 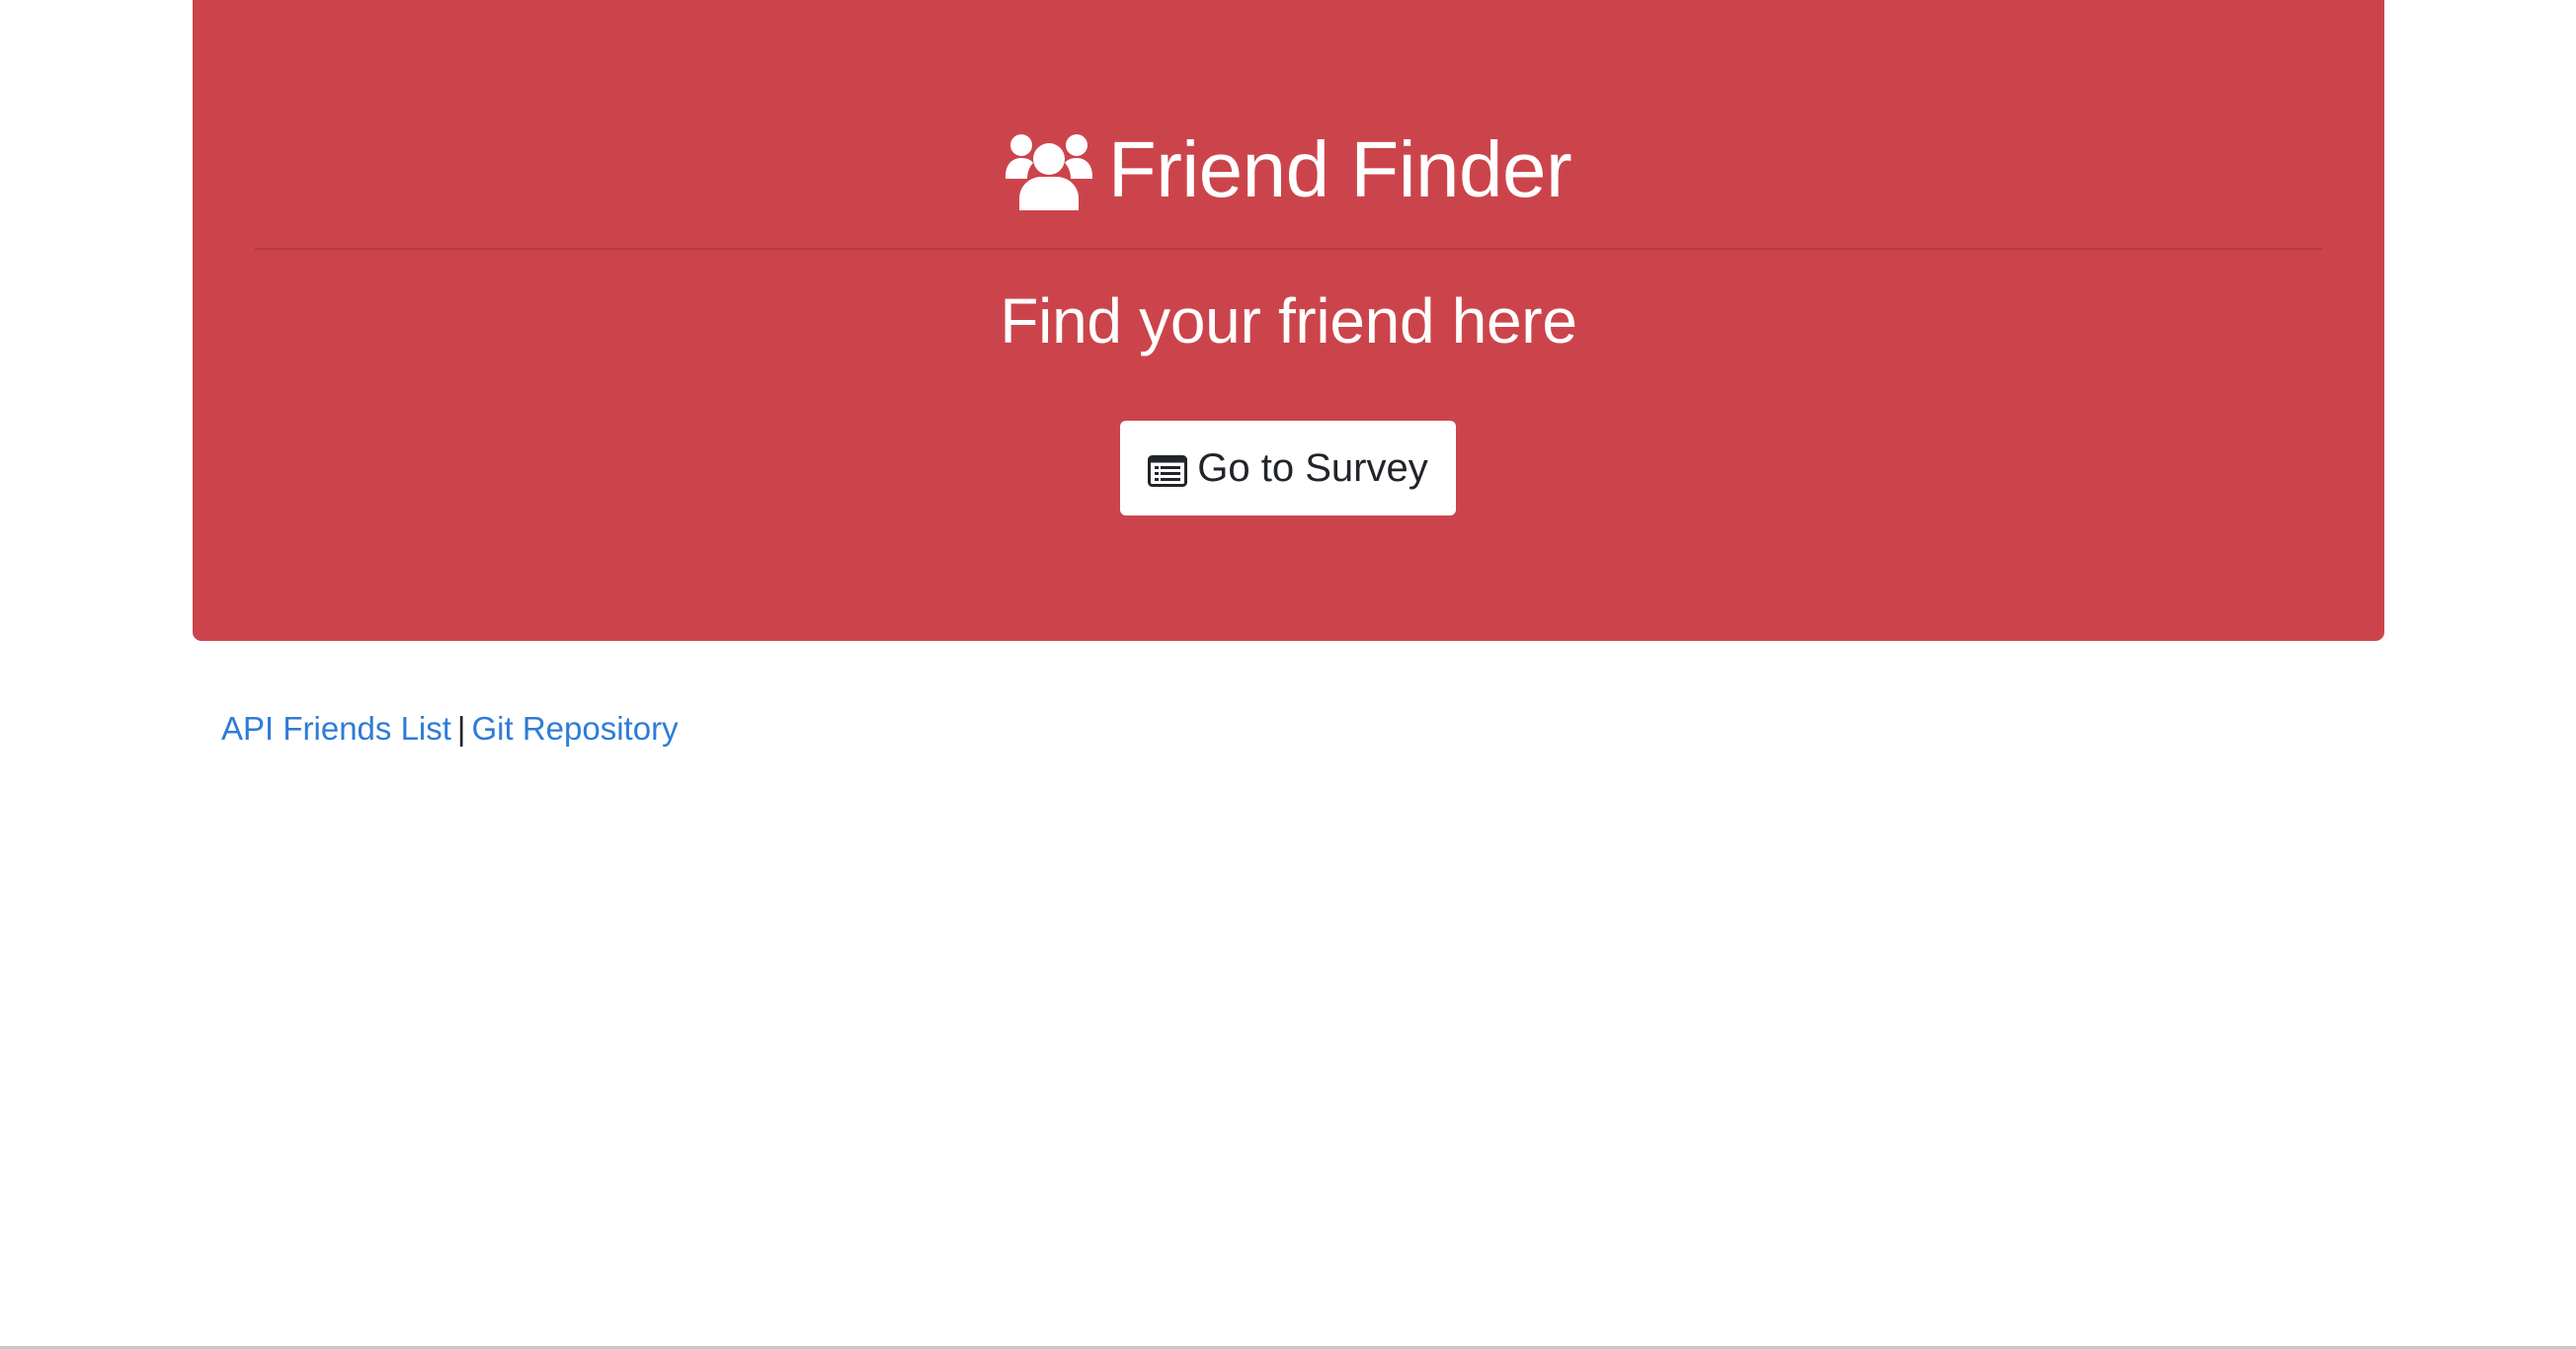 I want to click on header-divider, so click(x=1288, y=249).